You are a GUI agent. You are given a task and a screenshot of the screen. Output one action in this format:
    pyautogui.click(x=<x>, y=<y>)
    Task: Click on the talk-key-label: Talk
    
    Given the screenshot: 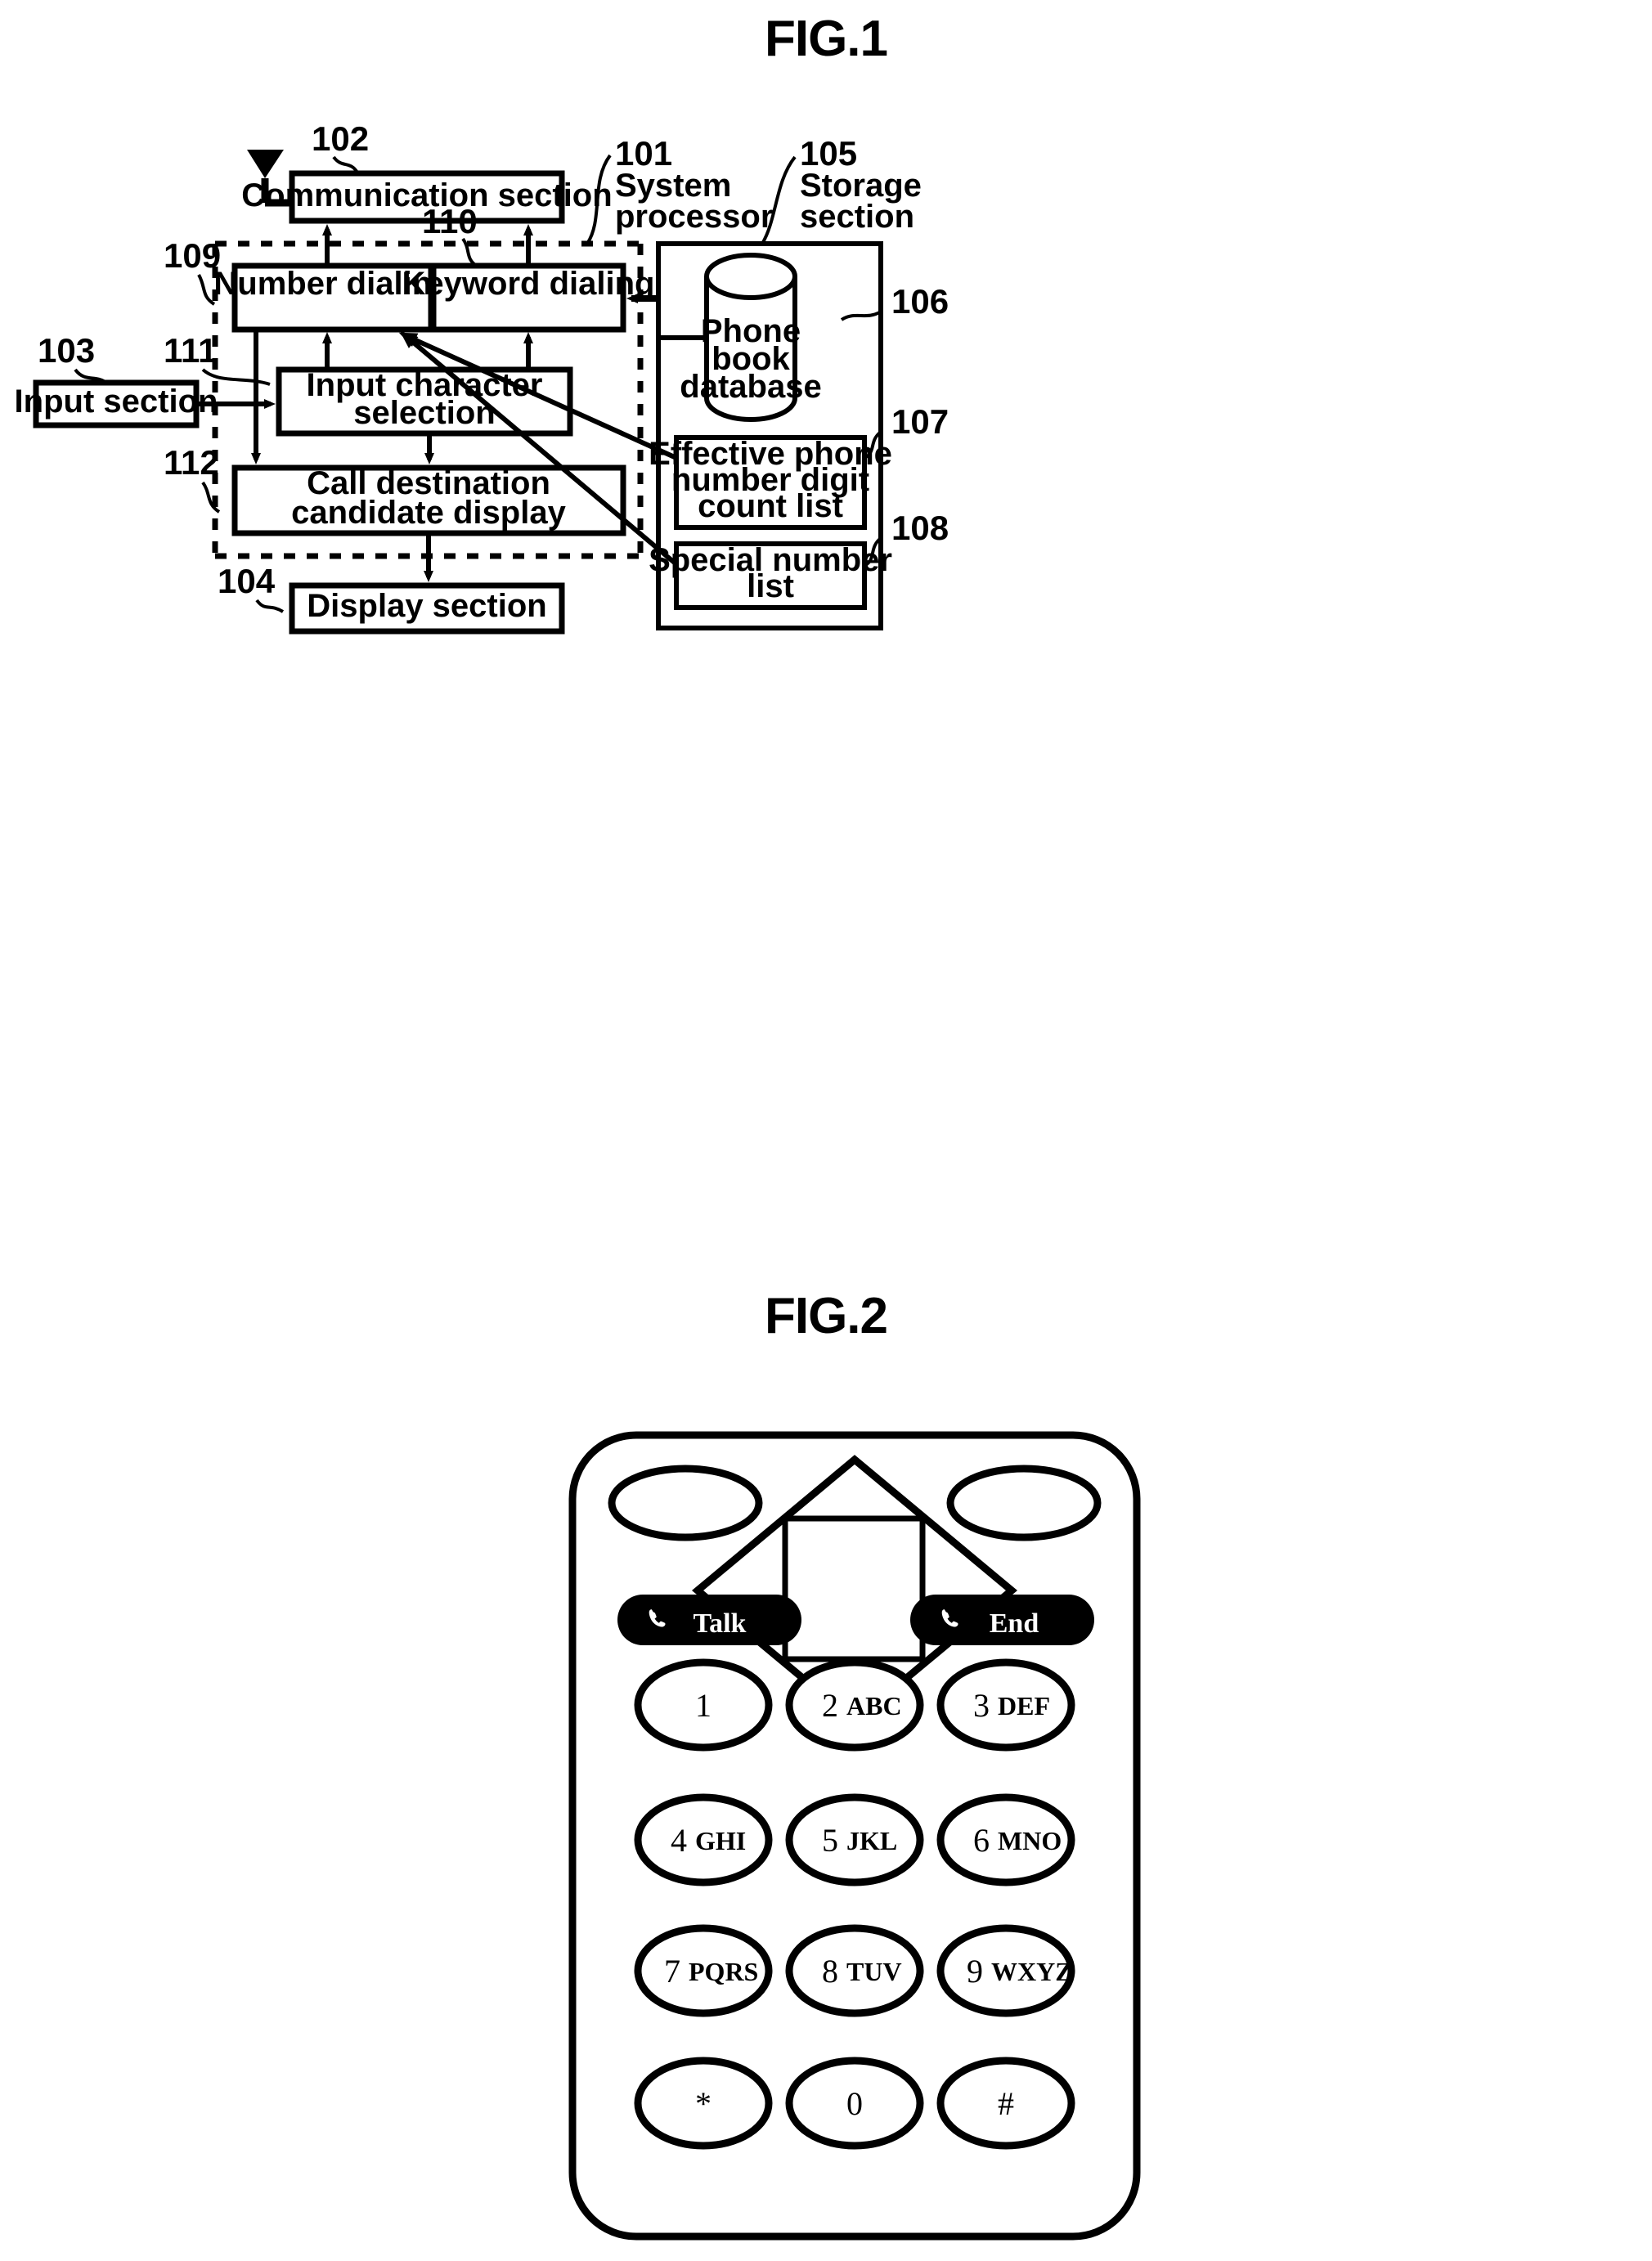 What is the action you would take?
    pyautogui.click(x=720, y=1623)
    